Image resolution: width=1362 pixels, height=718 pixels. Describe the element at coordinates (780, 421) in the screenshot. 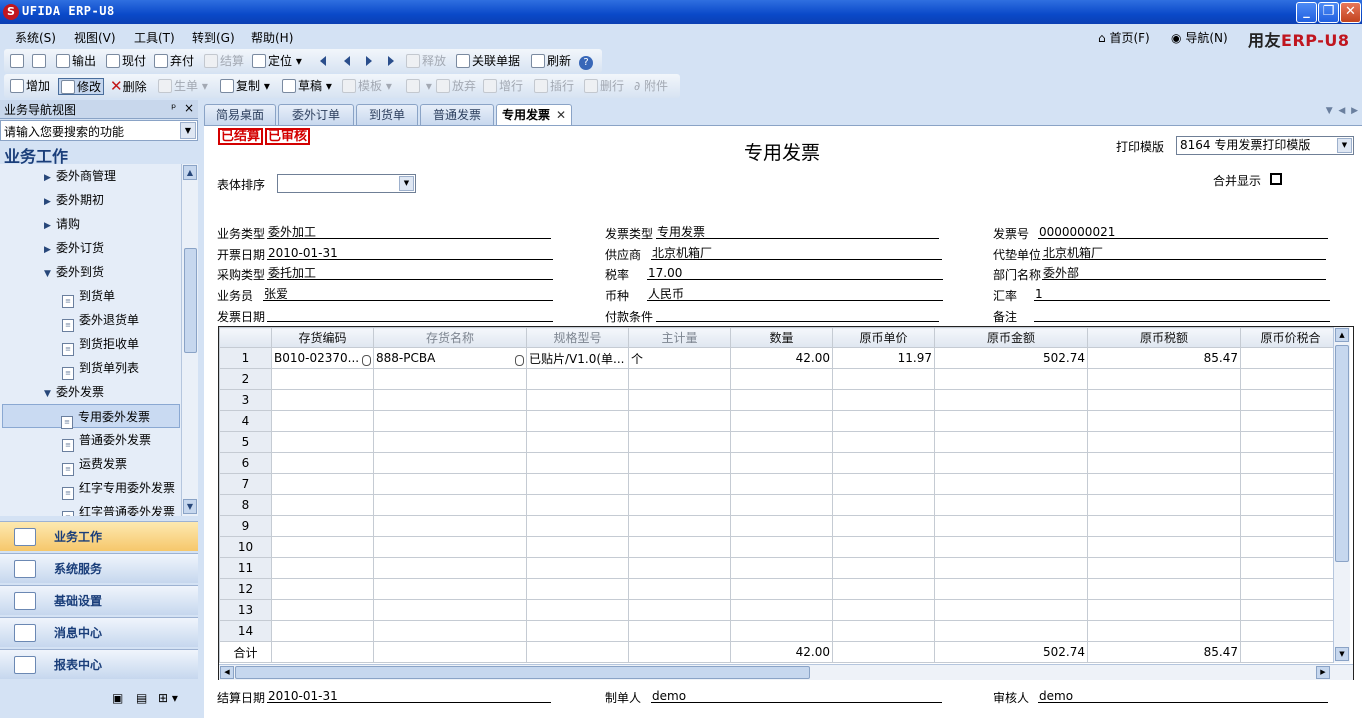

I see `table-row: 4` at that location.